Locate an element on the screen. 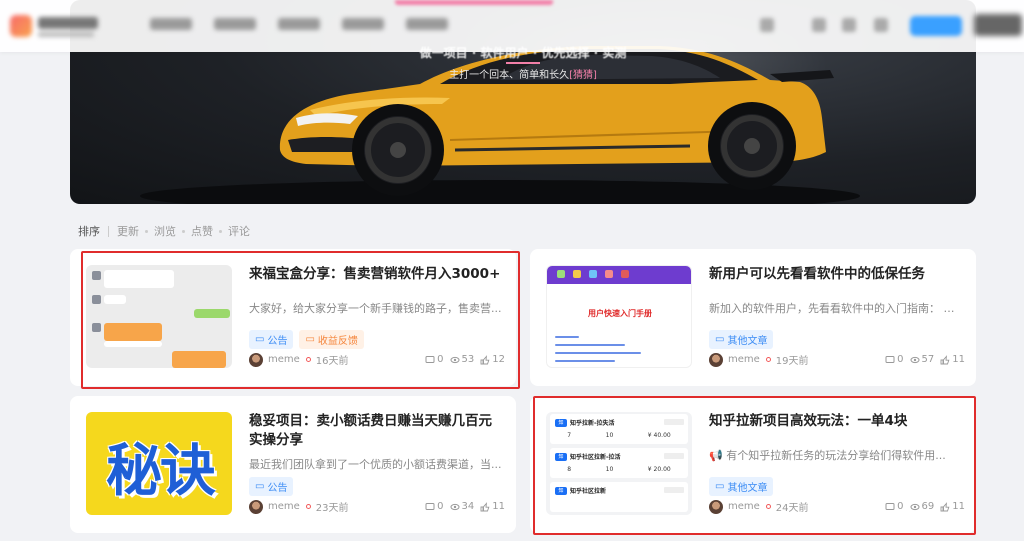  thumb-header-band is located at coordinates (619, 275).